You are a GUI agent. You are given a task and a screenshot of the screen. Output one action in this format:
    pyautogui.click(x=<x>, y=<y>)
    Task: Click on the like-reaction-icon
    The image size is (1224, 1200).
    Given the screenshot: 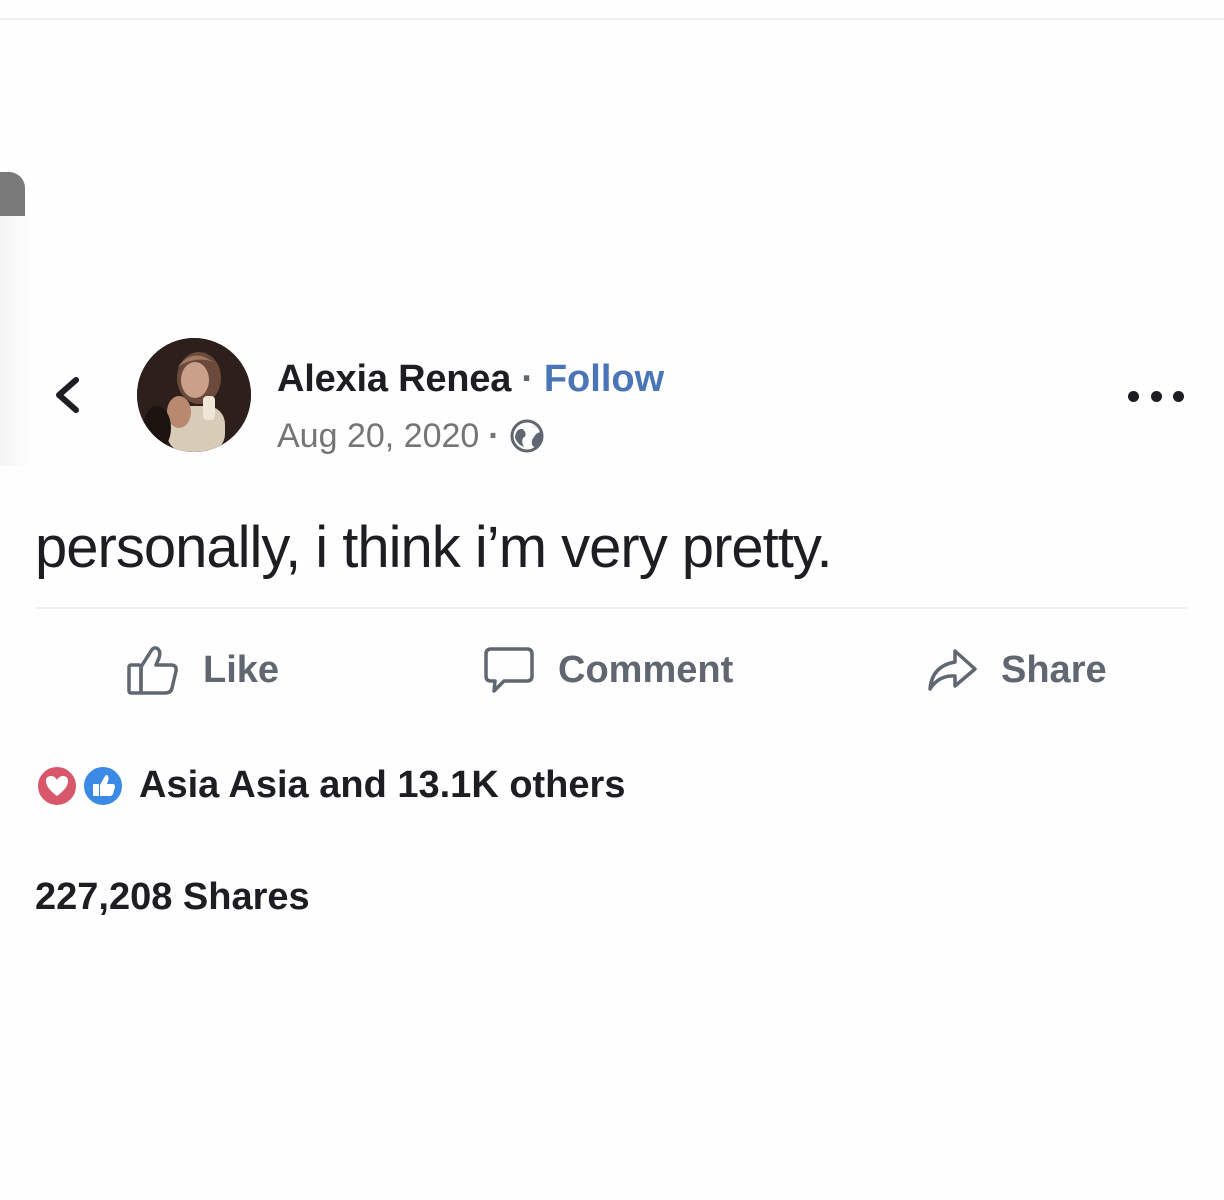 What is the action you would take?
    pyautogui.click(x=103, y=786)
    